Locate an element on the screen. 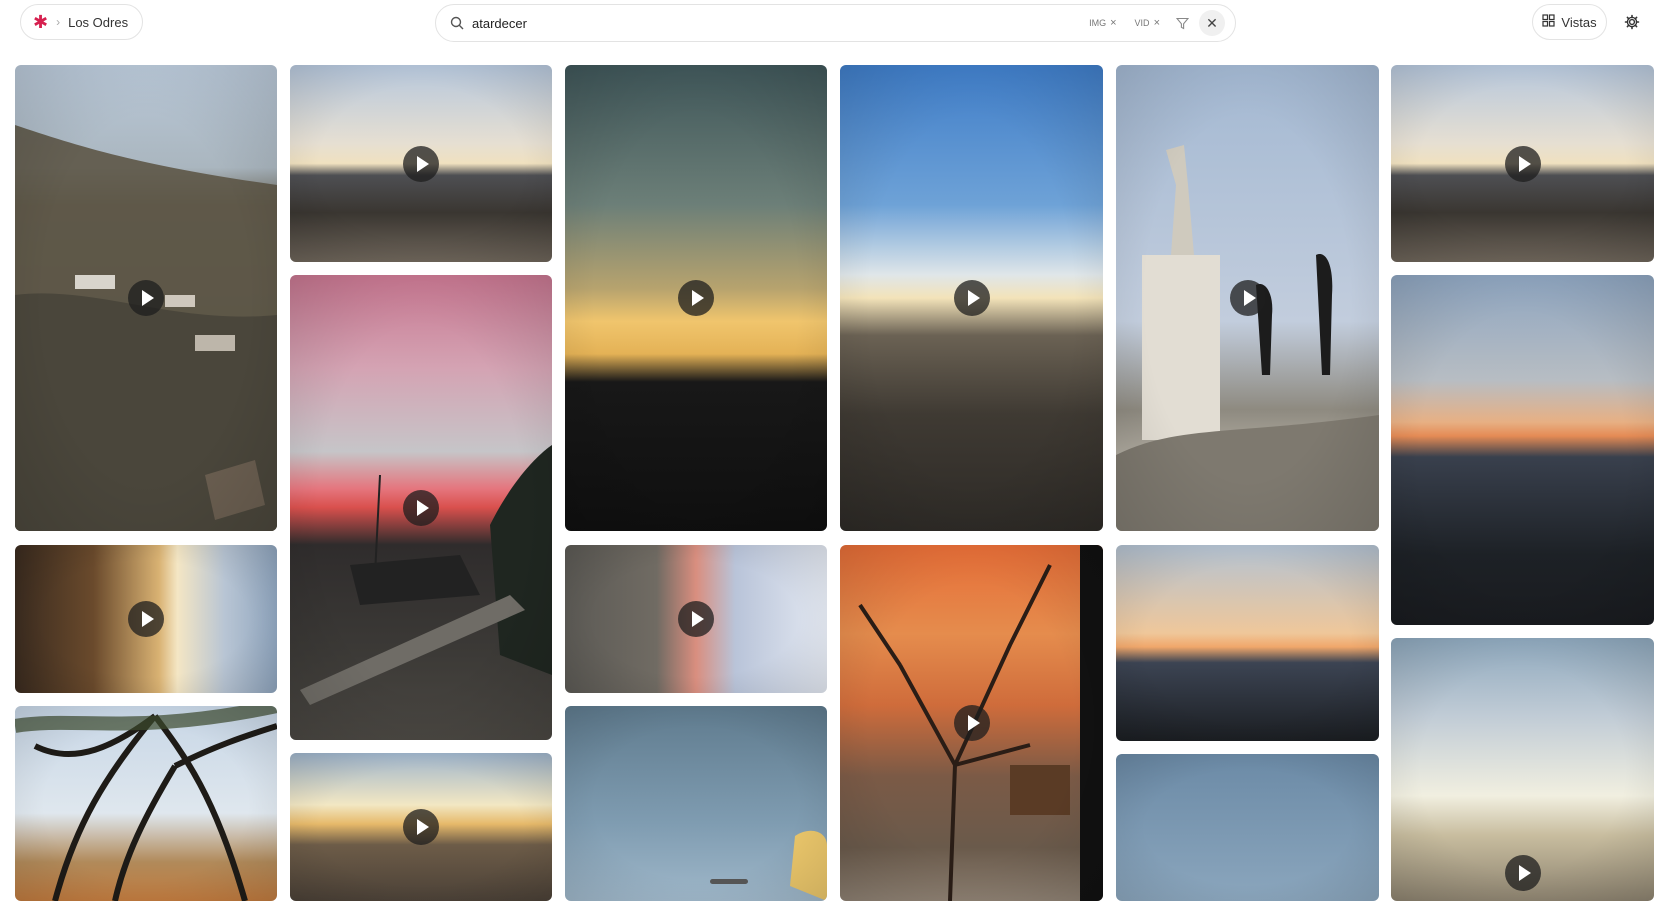  filter-chip-vid: VID × is located at coordinates (1147, 23).